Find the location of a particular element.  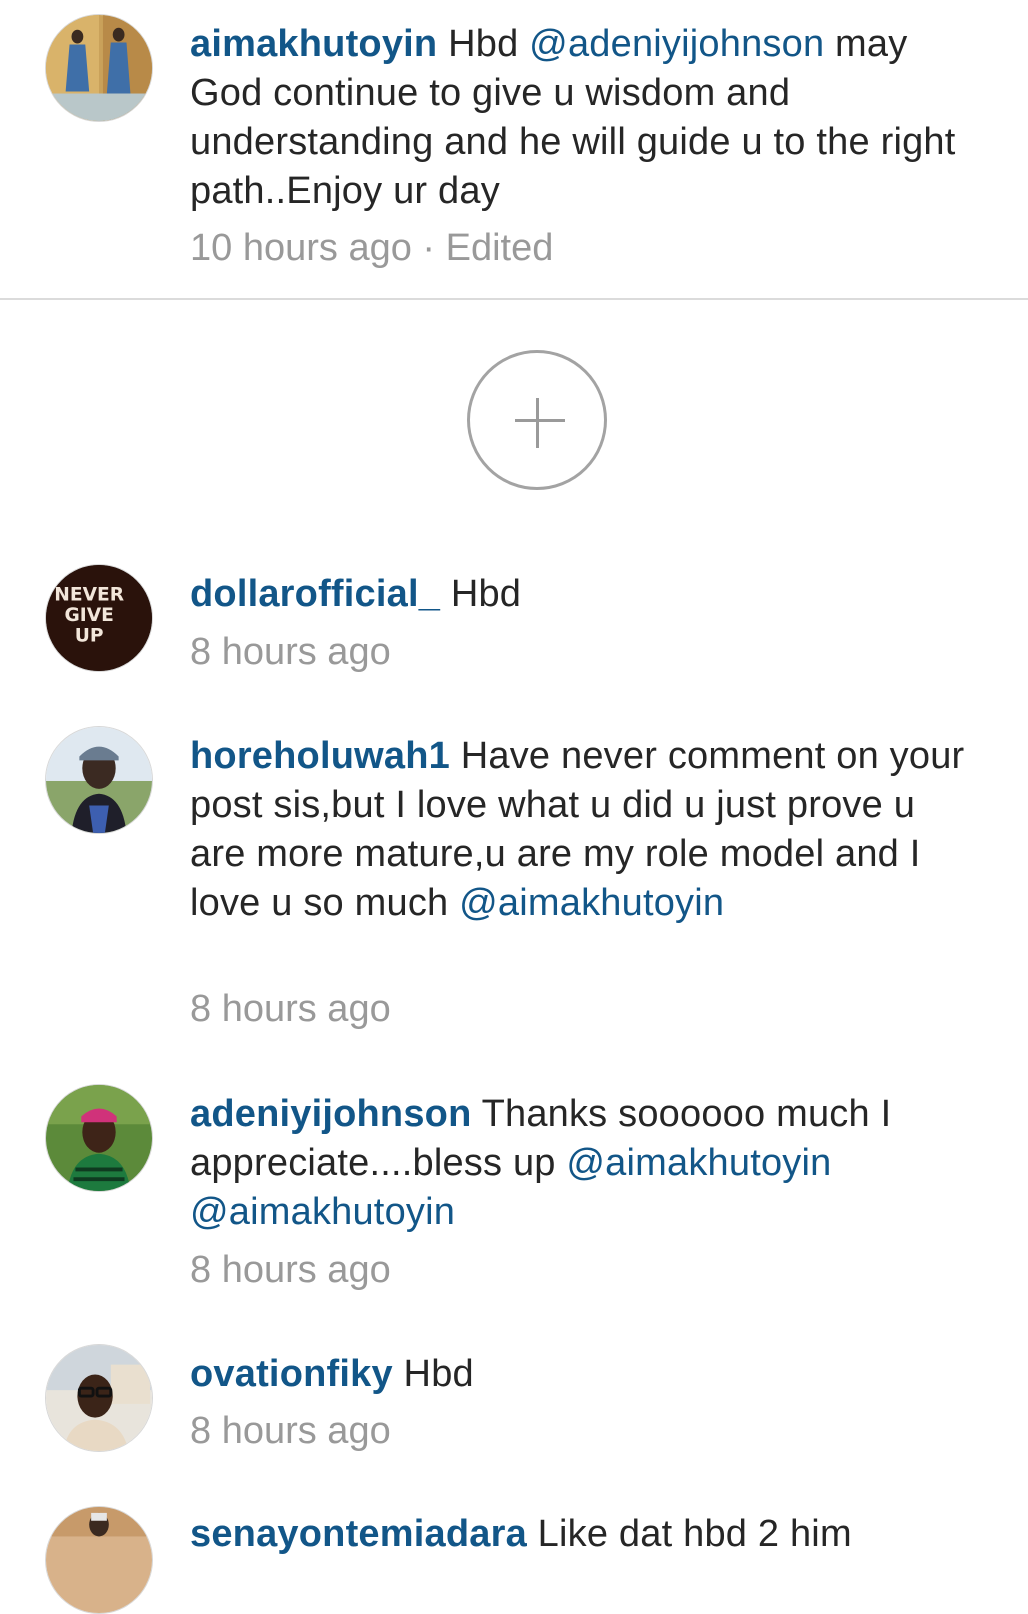

comment-username: ovationfiky is located at coordinates (291, 1374).